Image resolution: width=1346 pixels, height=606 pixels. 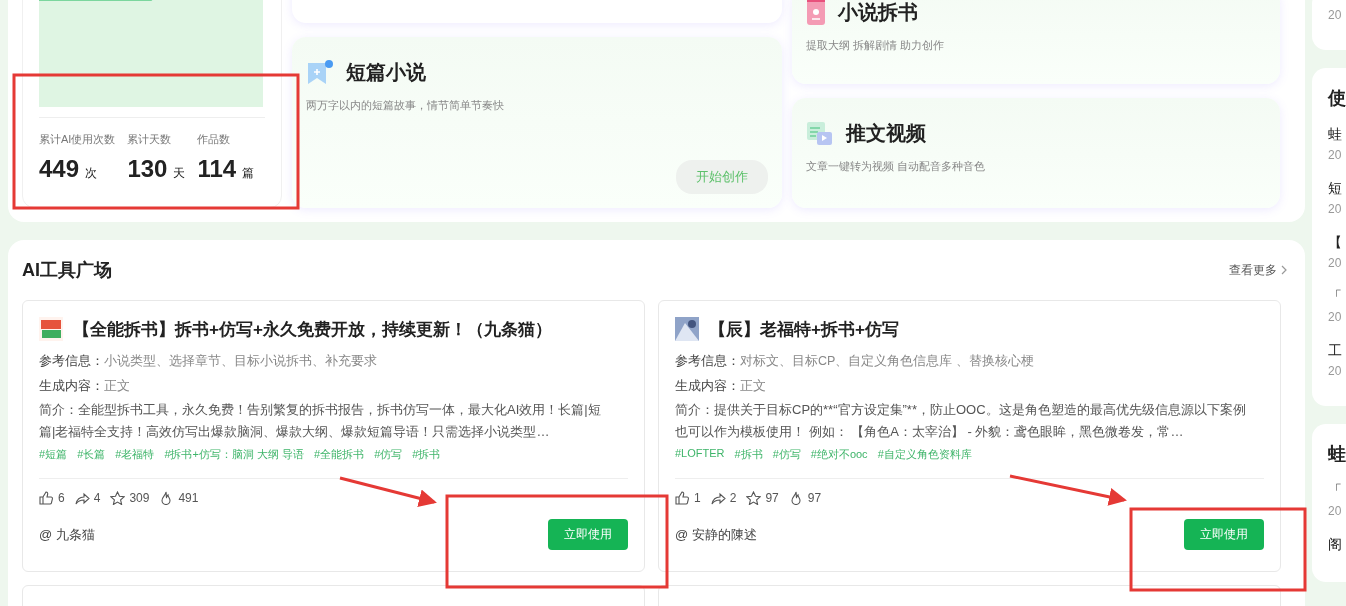 I want to click on start-button: 开始创作, so click(x=722, y=177).